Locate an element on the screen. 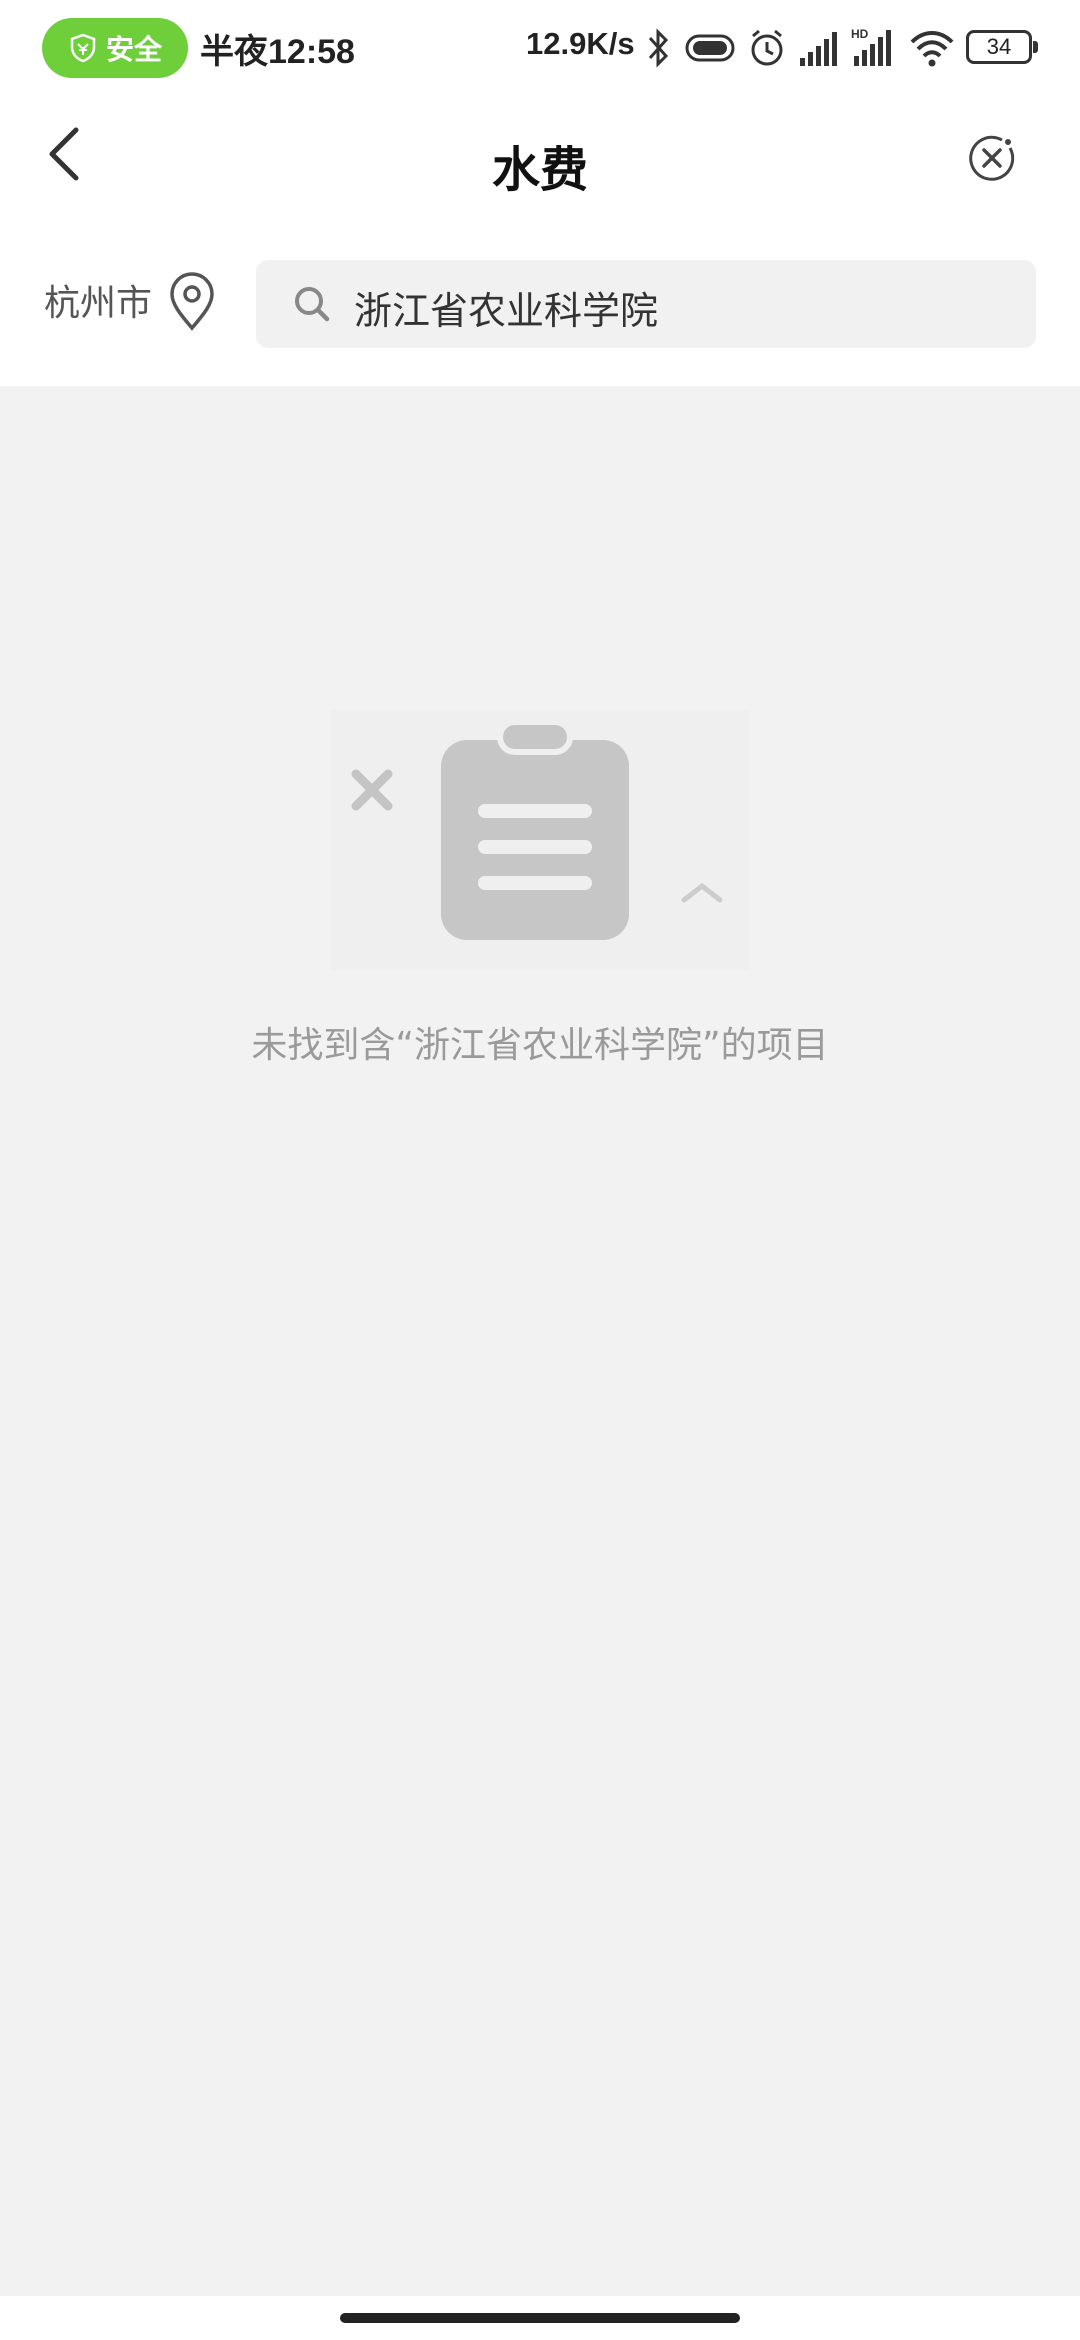 Image resolution: width=1080 pixels, height=2340 pixels. location-pin-icon is located at coordinates (192, 302).